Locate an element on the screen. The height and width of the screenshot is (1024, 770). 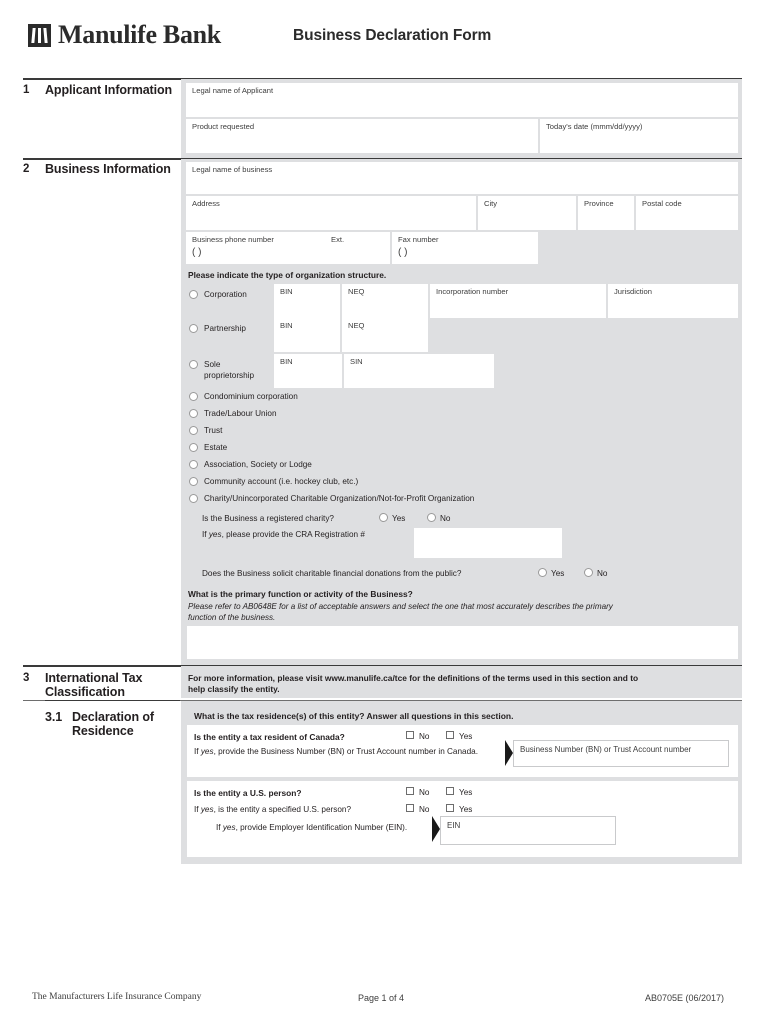
label-registered-charity-no: No is located at coordinates (445, 518).